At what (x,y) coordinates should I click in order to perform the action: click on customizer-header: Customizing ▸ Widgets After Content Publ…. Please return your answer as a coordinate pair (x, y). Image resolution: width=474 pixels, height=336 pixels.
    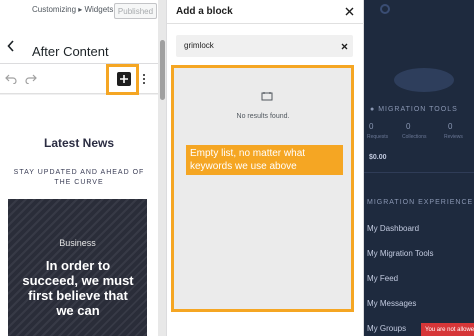
    Looking at the image, I should click on (83, 32).